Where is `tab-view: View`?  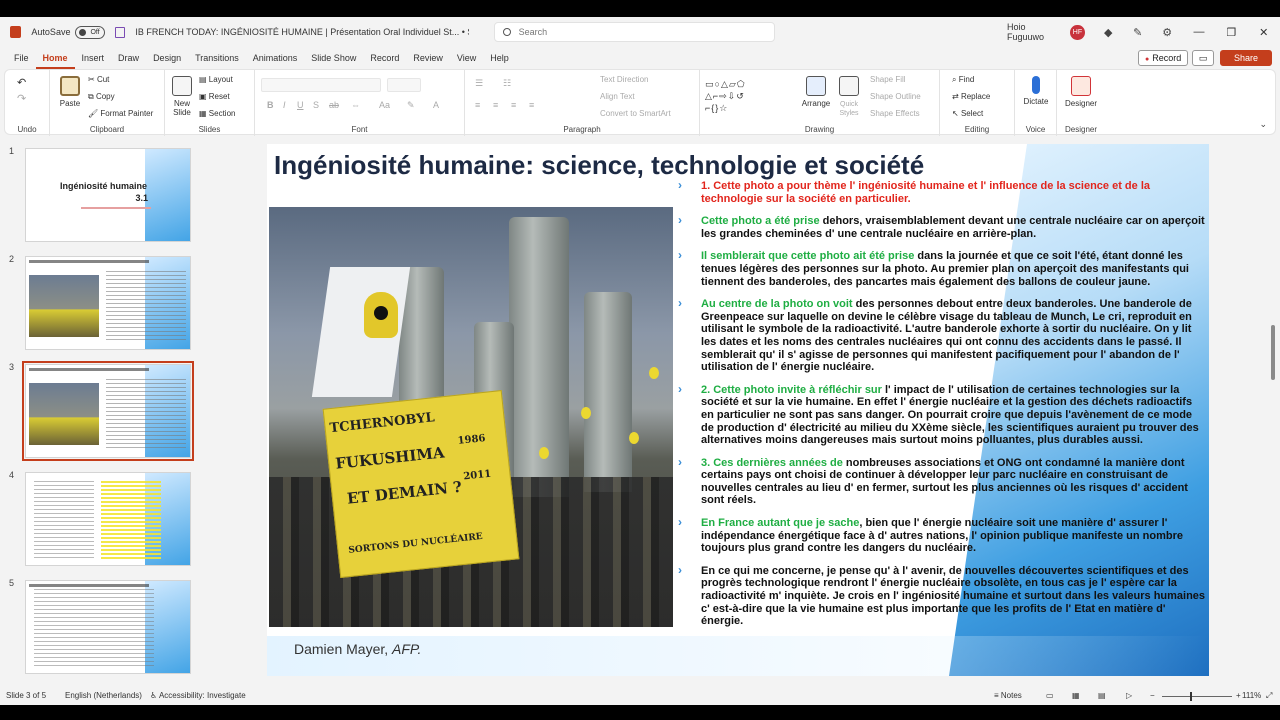 tab-view: View is located at coordinates (466, 58).